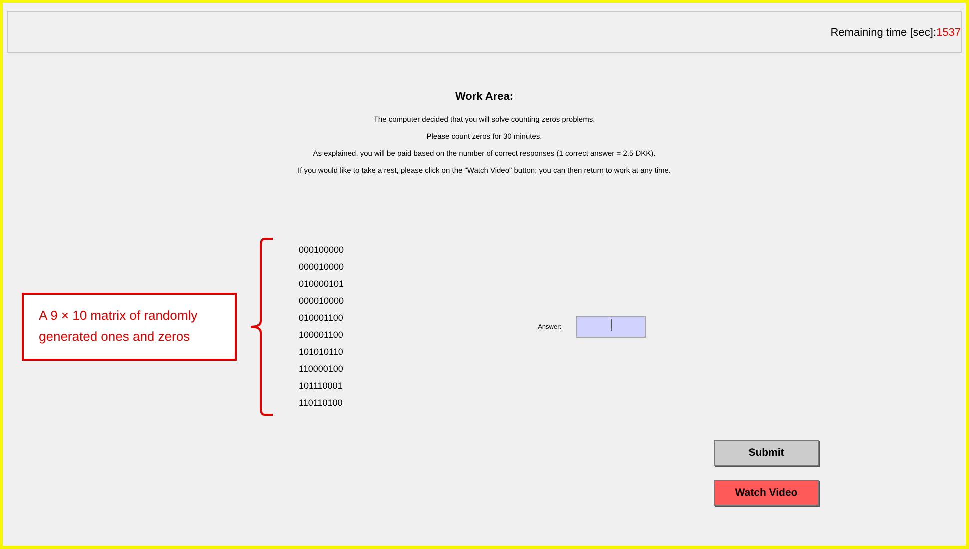 The height and width of the screenshot is (549, 969). I want to click on watch-video-button: Watch Video, so click(766, 493).